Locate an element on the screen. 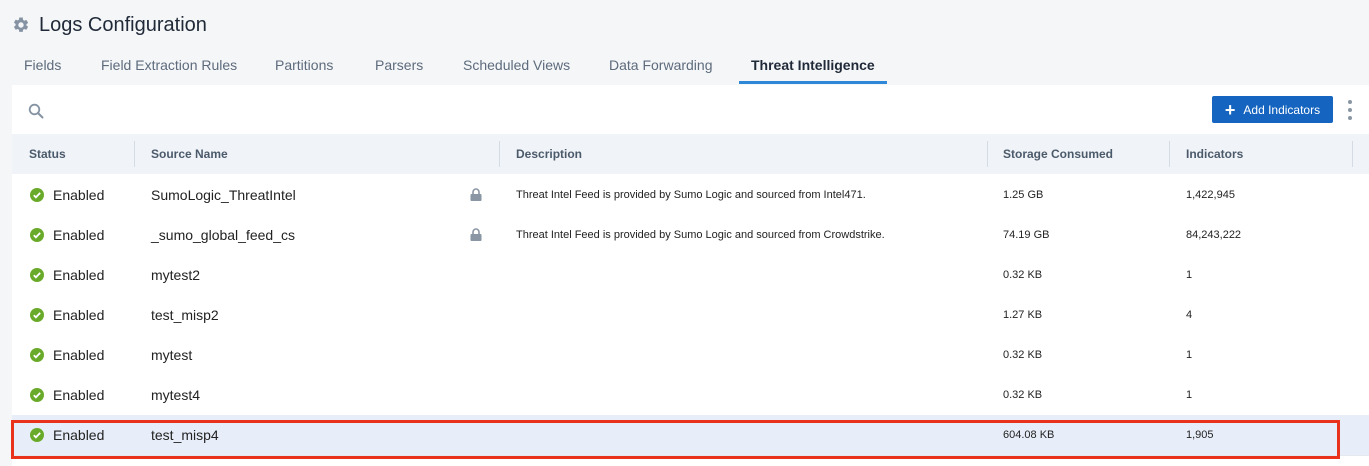 The width and height of the screenshot is (1369, 466). add-indicators-button: + Add Indicators is located at coordinates (1272, 109).